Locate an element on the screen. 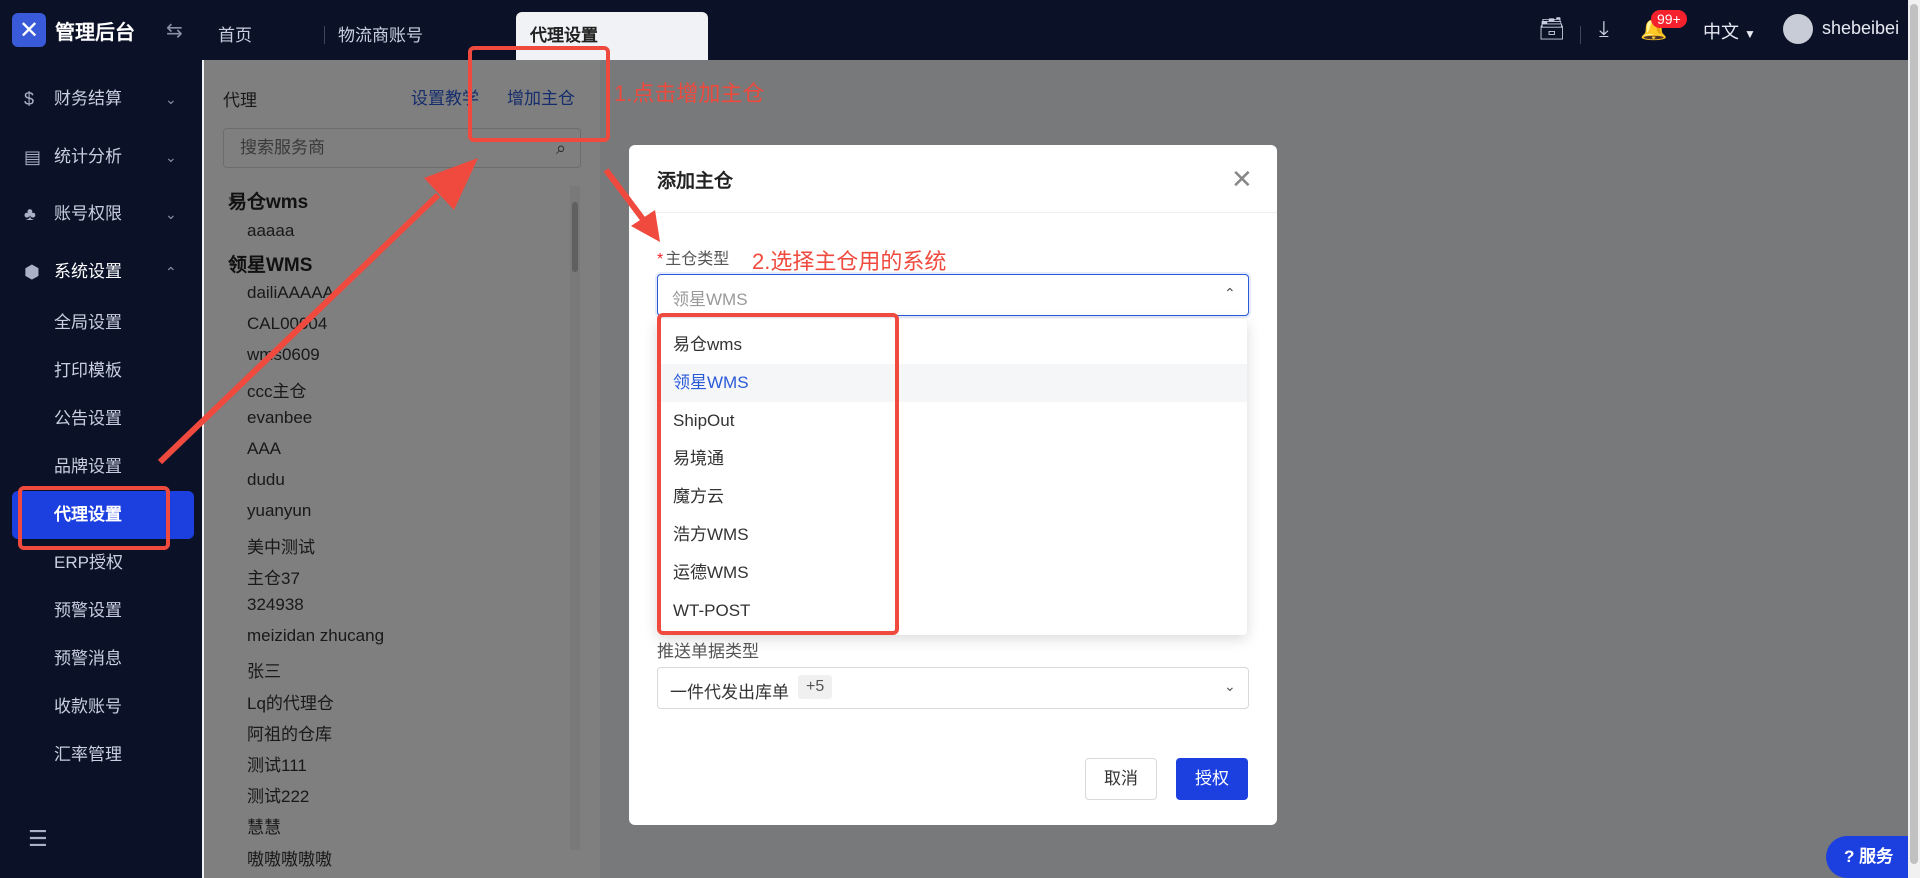  annotation-arrows is located at coordinates (408, 311).